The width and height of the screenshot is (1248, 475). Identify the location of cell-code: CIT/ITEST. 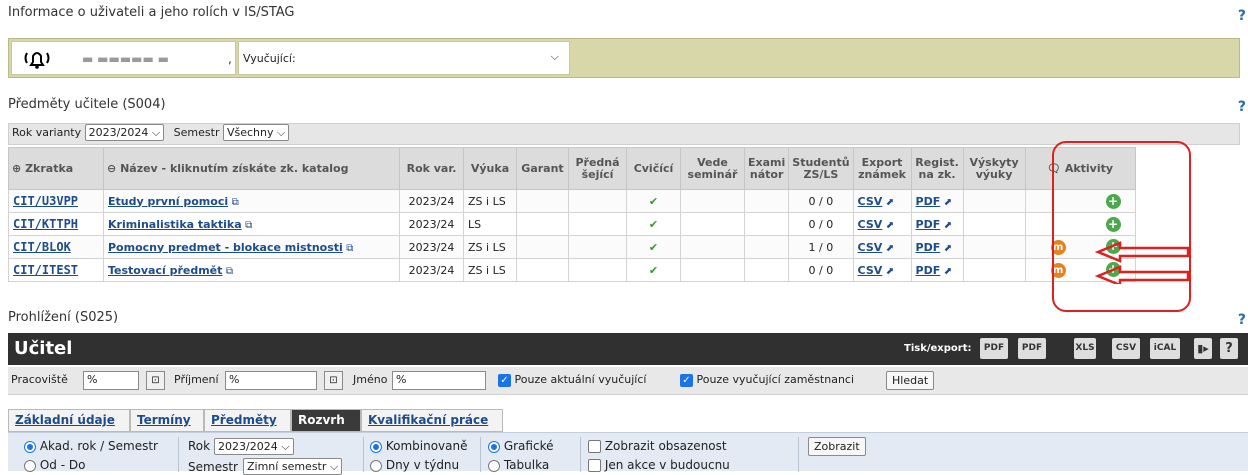
(56, 270).